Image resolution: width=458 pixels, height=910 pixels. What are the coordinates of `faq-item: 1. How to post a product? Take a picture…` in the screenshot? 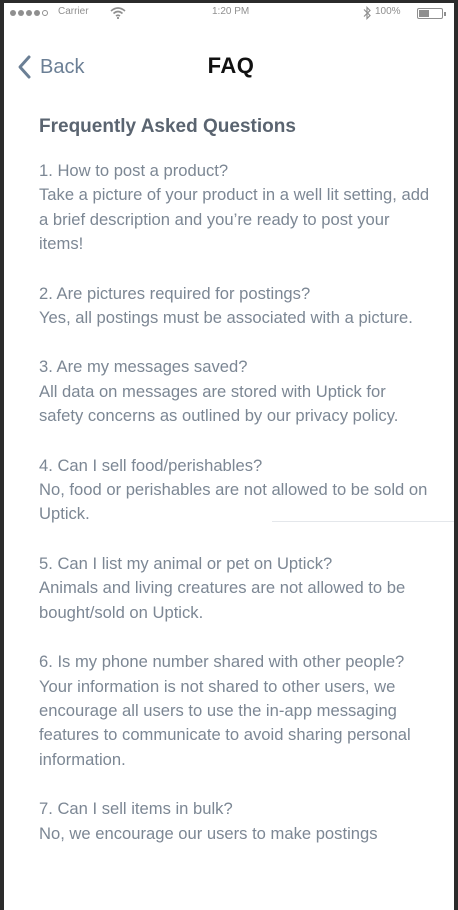 It's located at (236, 208).